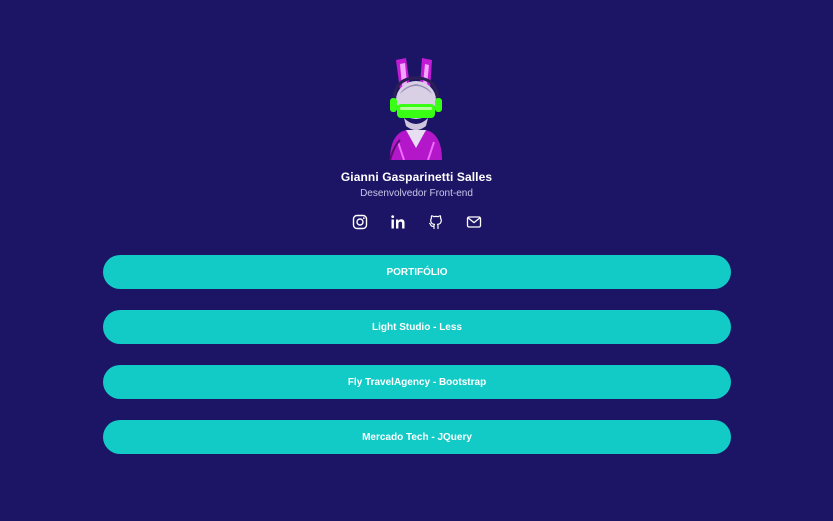 The height and width of the screenshot is (521, 833). What do you see at coordinates (416, 223) in the screenshot?
I see `social-links` at bounding box center [416, 223].